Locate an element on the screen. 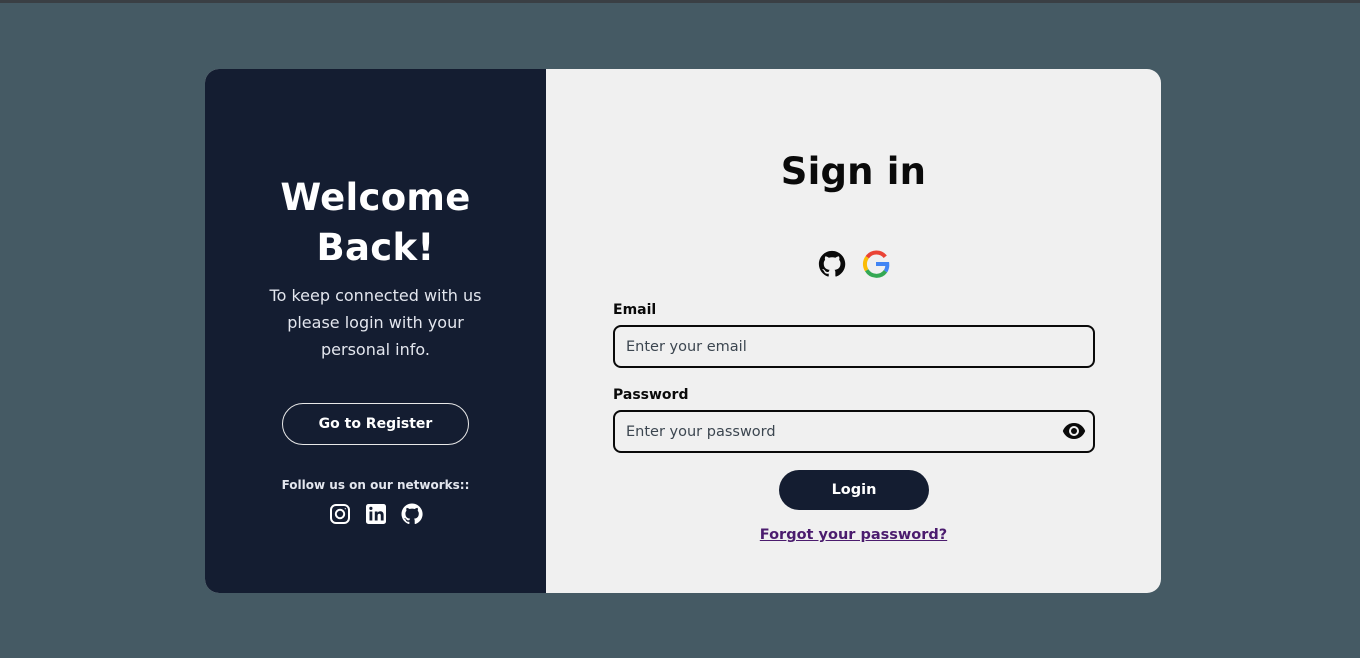 The height and width of the screenshot is (658, 1360). welcome-title-line2: Back! is located at coordinates (375, 247).